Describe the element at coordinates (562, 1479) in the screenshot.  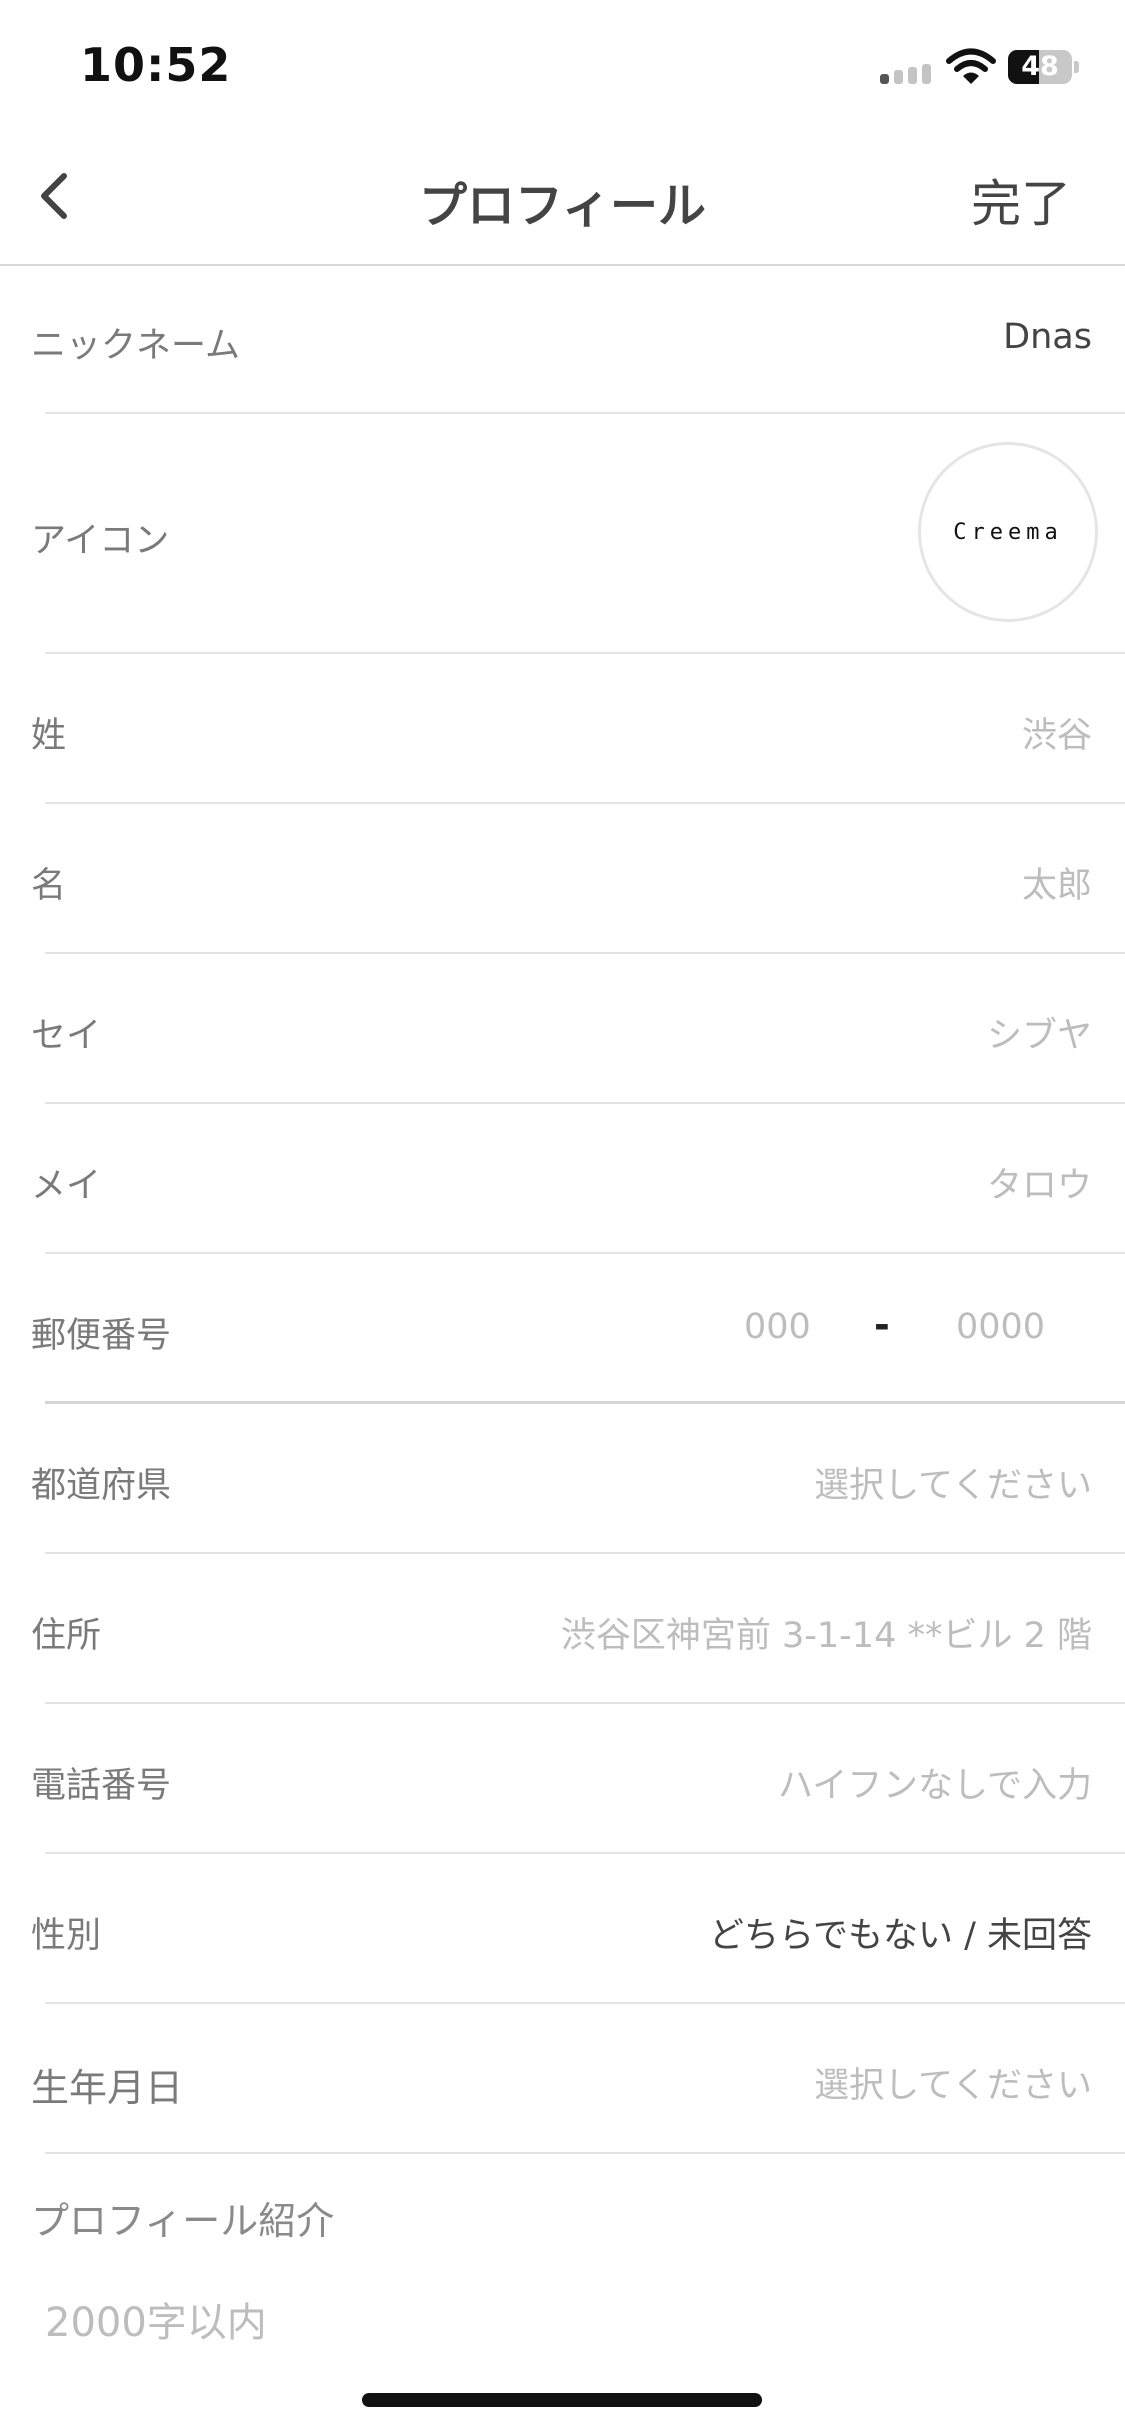
I see `prefecture-row: 都道府県 選択してください` at that location.